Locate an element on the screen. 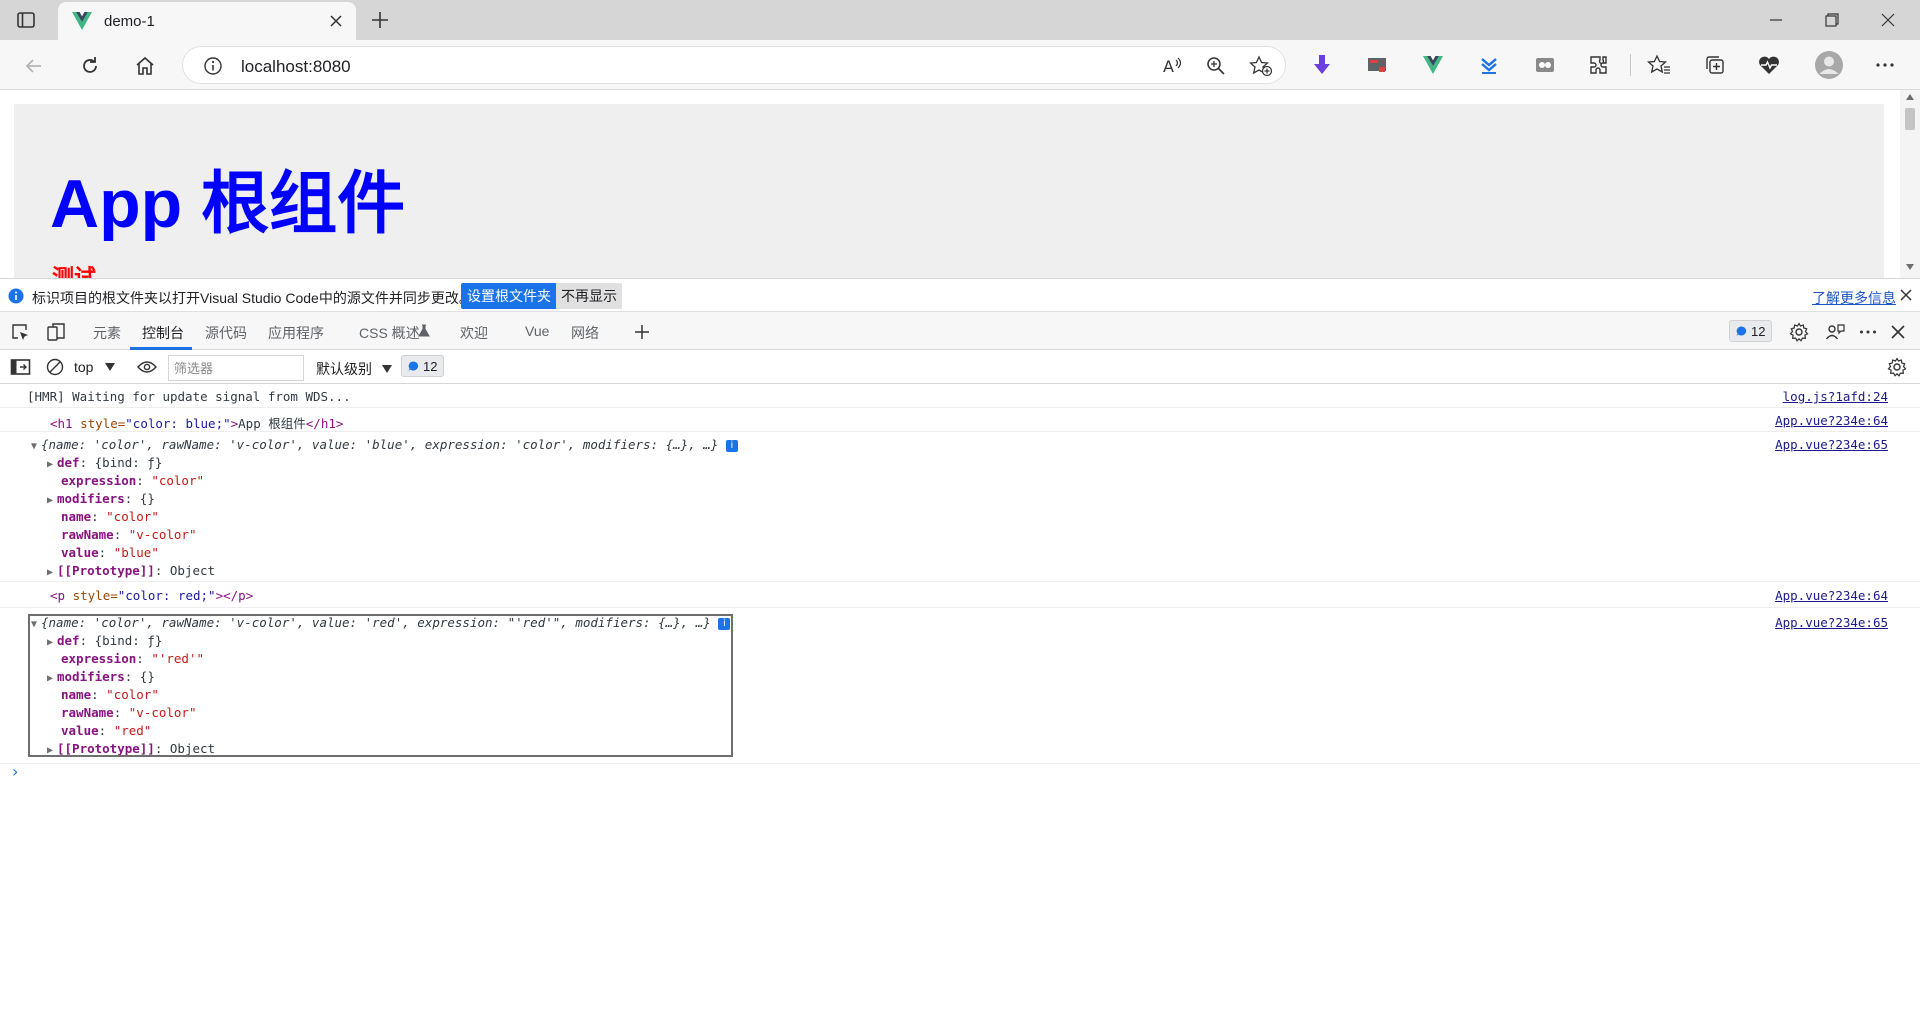 This screenshot has height=1020, width=1920. vue-logo-icon is located at coordinates (82, 21).